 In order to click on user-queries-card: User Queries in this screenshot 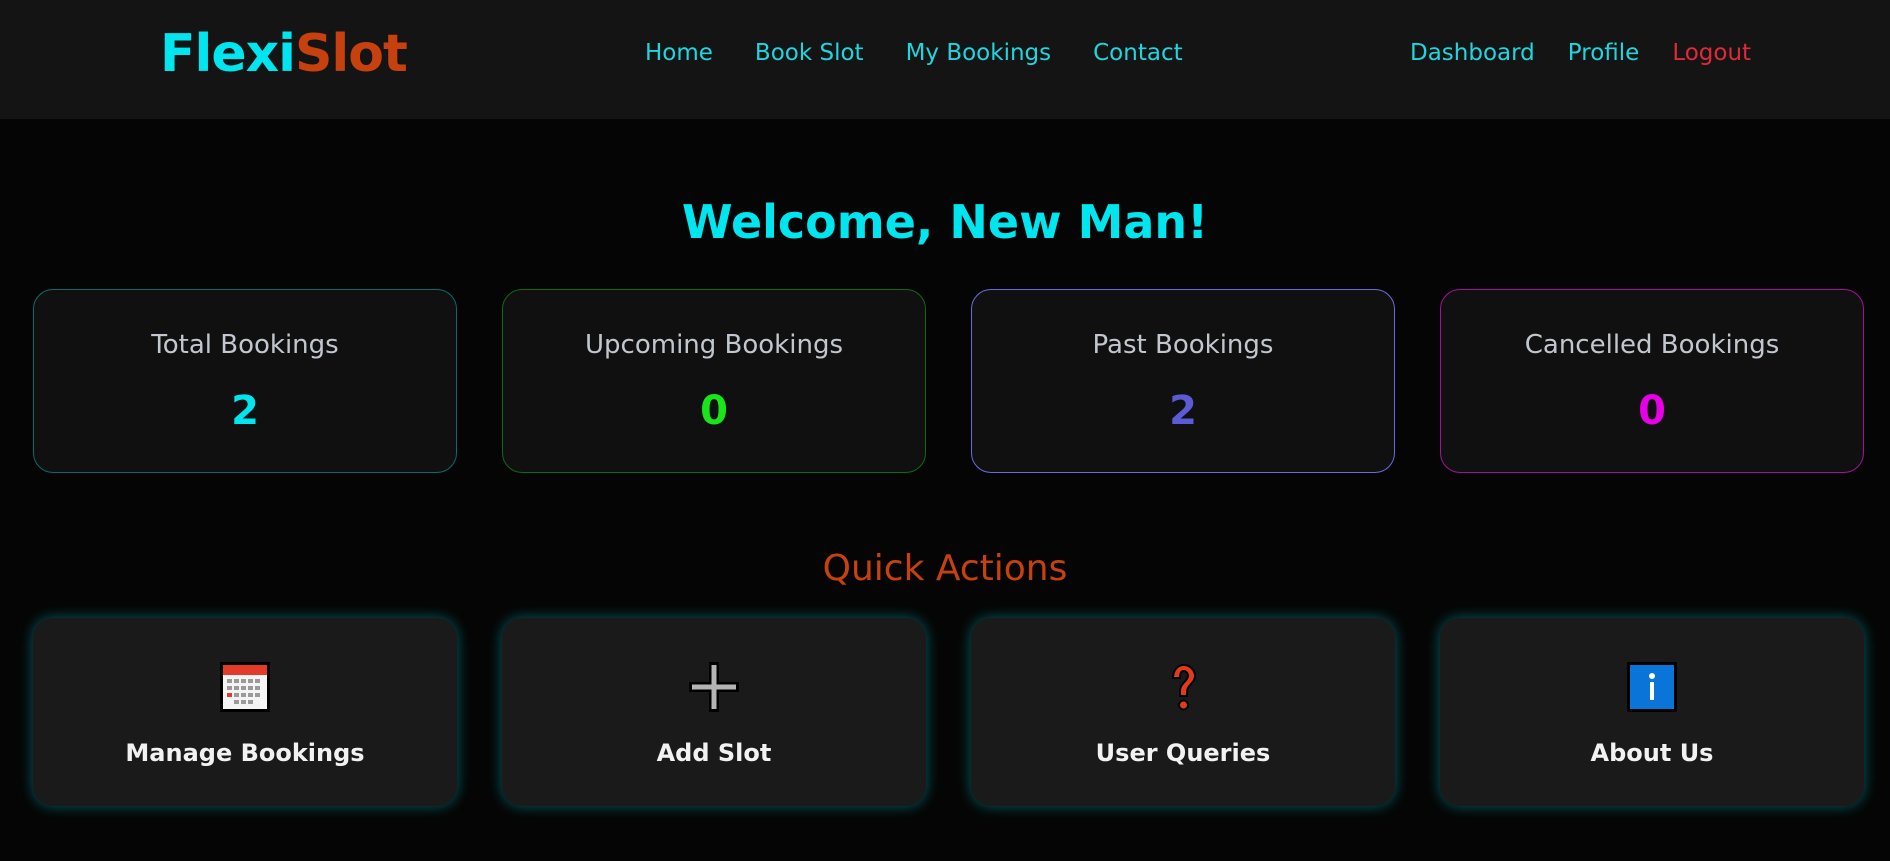, I will do `click(1183, 712)`.